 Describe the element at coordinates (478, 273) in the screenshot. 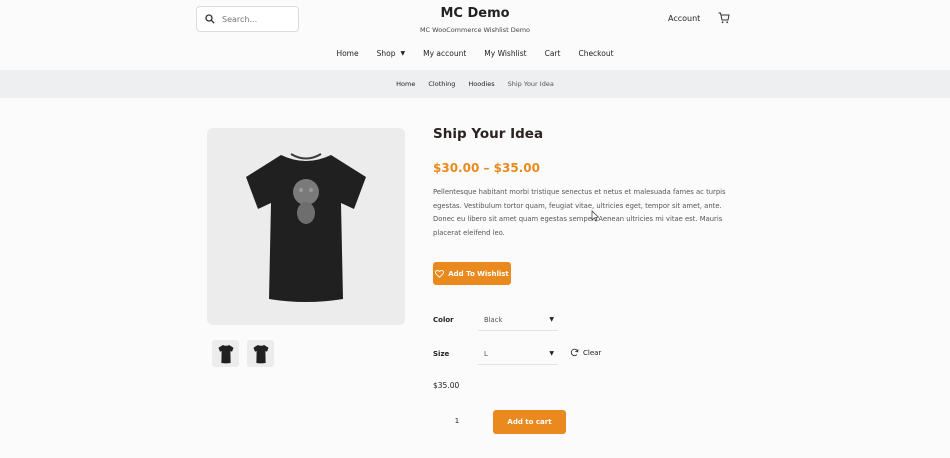

I see `wishlist-label: Add To Wishlist` at that location.